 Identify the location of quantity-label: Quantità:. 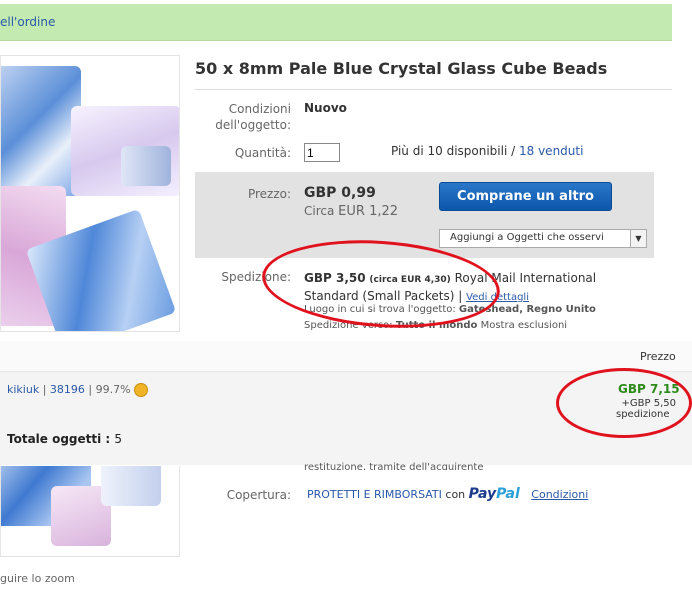
(262, 153).